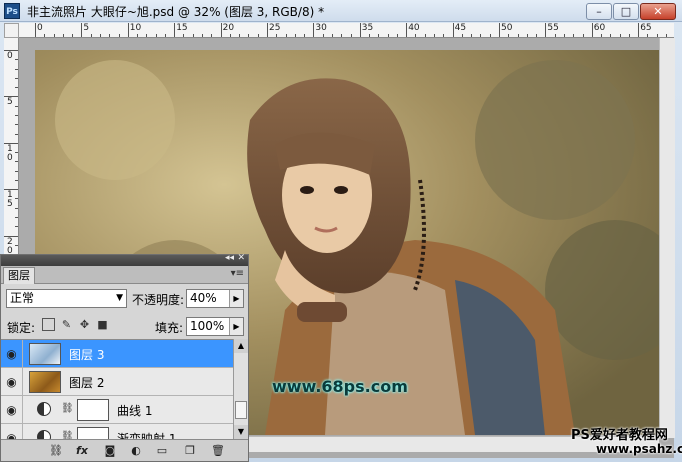 The height and width of the screenshot is (462, 682). I want to click on scroll-down-icon: ▼, so click(241, 432).